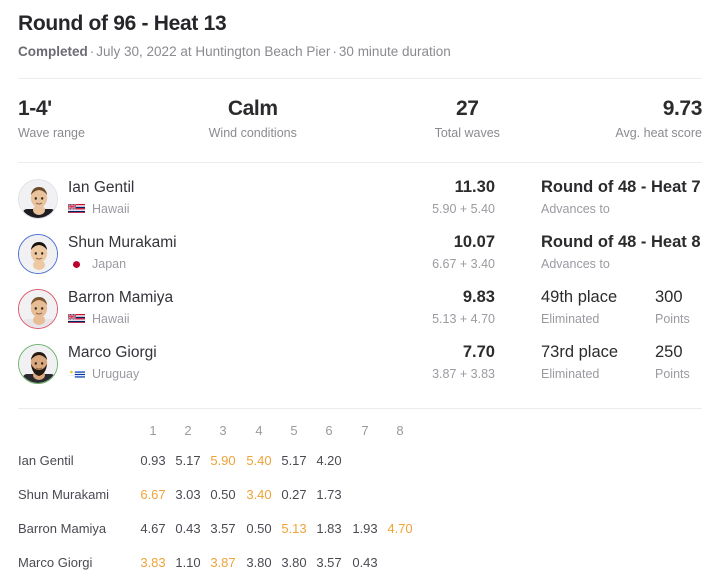 The width and height of the screenshot is (720, 571). What do you see at coordinates (252, 133) in the screenshot?
I see `stat-label: Wind conditions` at bounding box center [252, 133].